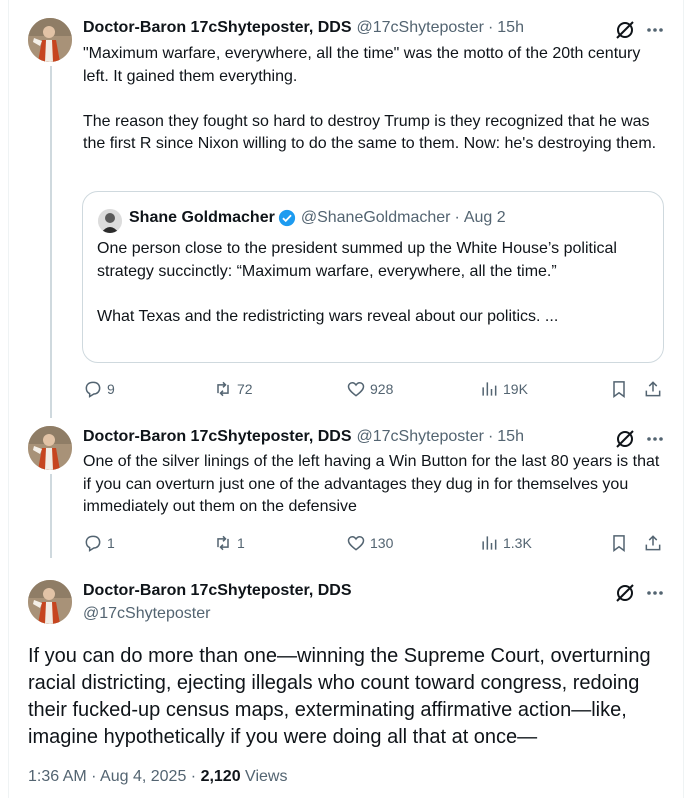 Image resolution: width=693 pixels, height=798 pixels. I want to click on like-button: 928, so click(369, 389).